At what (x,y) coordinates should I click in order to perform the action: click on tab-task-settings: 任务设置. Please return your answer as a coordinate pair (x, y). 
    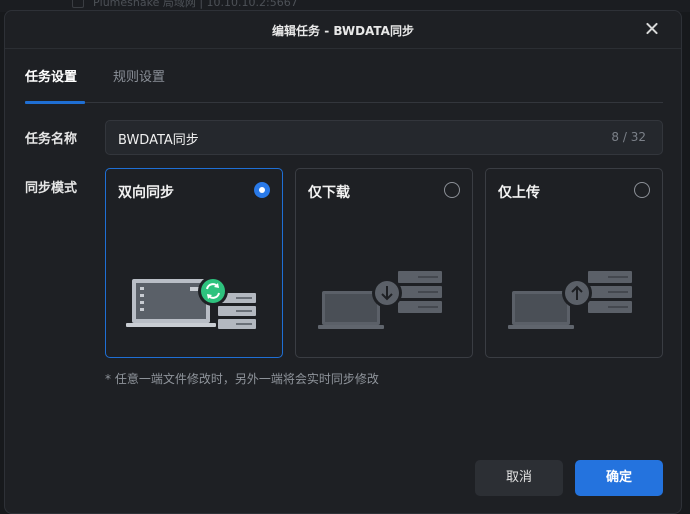
    Looking at the image, I should click on (51, 75).